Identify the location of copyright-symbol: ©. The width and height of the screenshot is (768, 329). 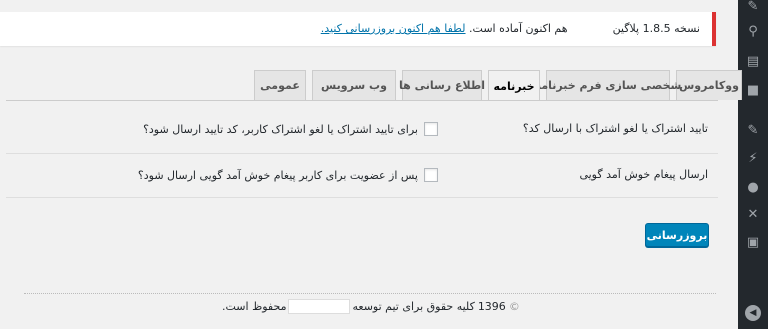
(514, 306).